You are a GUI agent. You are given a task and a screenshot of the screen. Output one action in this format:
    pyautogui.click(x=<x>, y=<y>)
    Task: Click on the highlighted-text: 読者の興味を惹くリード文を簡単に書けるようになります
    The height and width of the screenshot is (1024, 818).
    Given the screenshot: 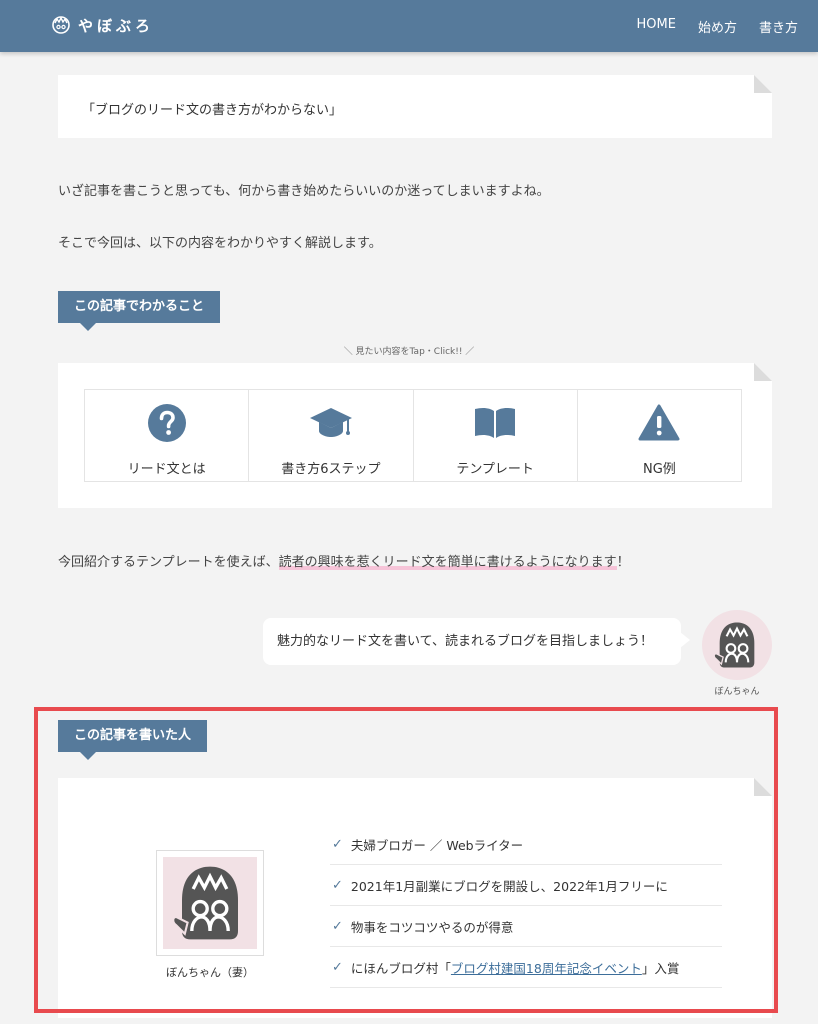 What is the action you would take?
    pyautogui.click(x=447, y=562)
    